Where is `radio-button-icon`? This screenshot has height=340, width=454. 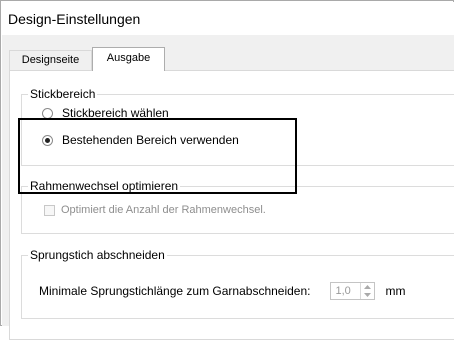 radio-button-icon is located at coordinates (47, 113).